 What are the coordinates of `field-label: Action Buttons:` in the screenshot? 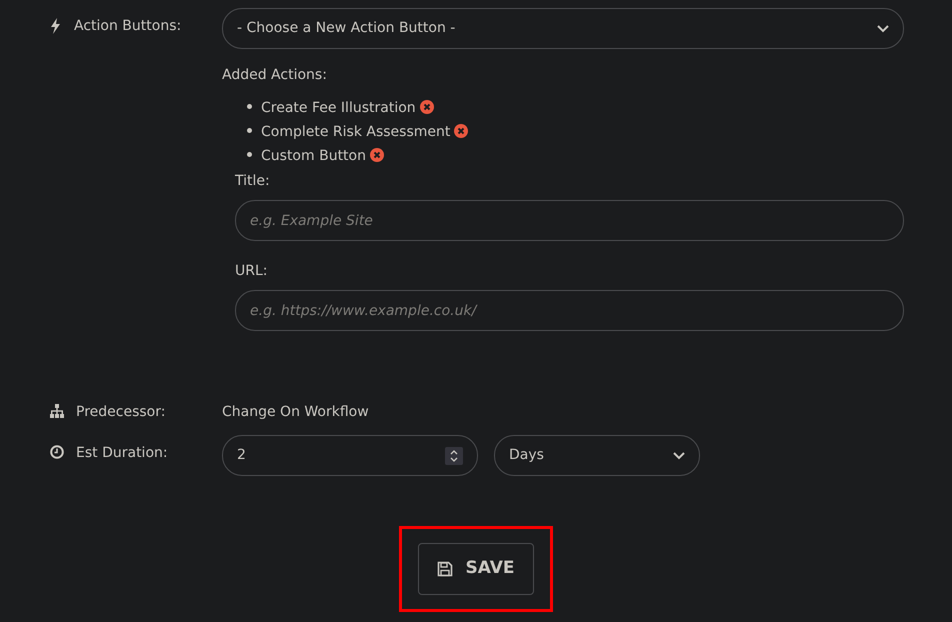 It's located at (128, 26).